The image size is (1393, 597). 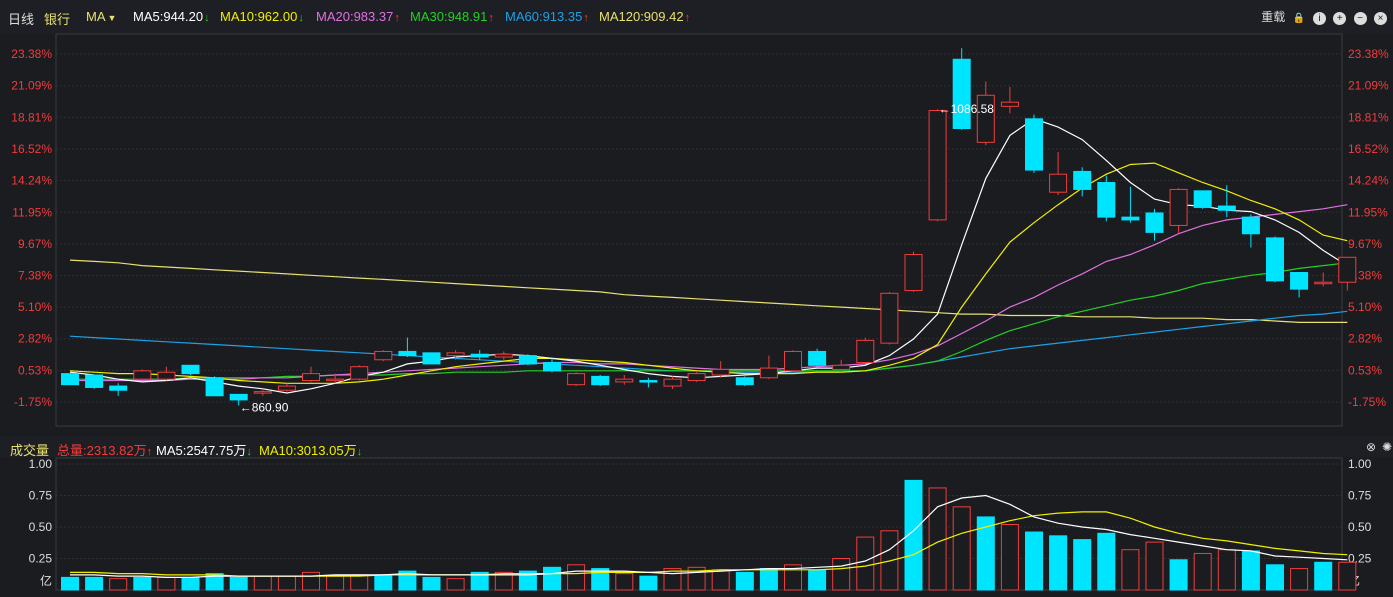 I want to click on volume-tick-label-right: 1.00, so click(x=1360, y=464).